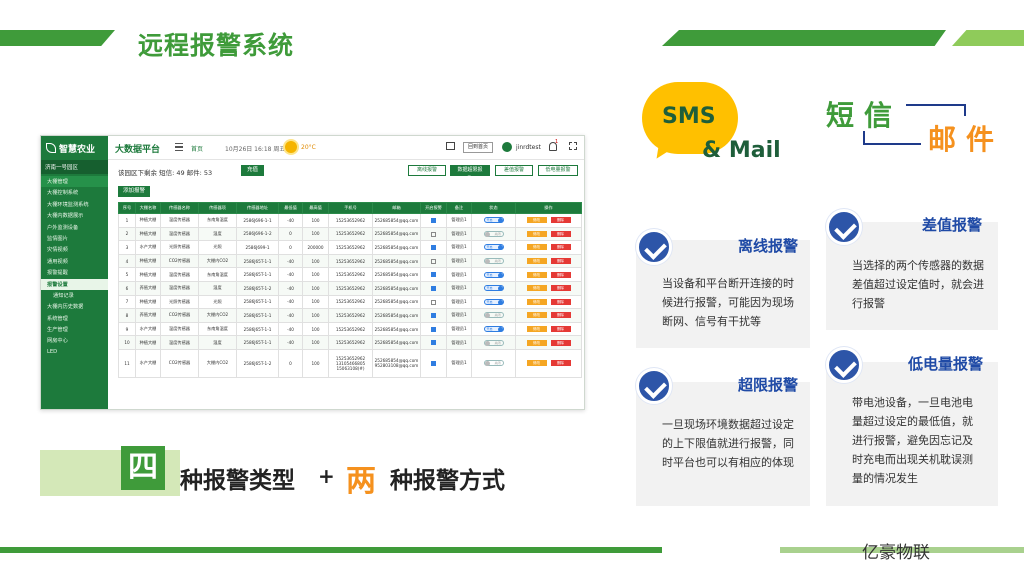 The width and height of the screenshot is (1024, 575). I want to click on region-selector: 济南一号园区, so click(74, 167).